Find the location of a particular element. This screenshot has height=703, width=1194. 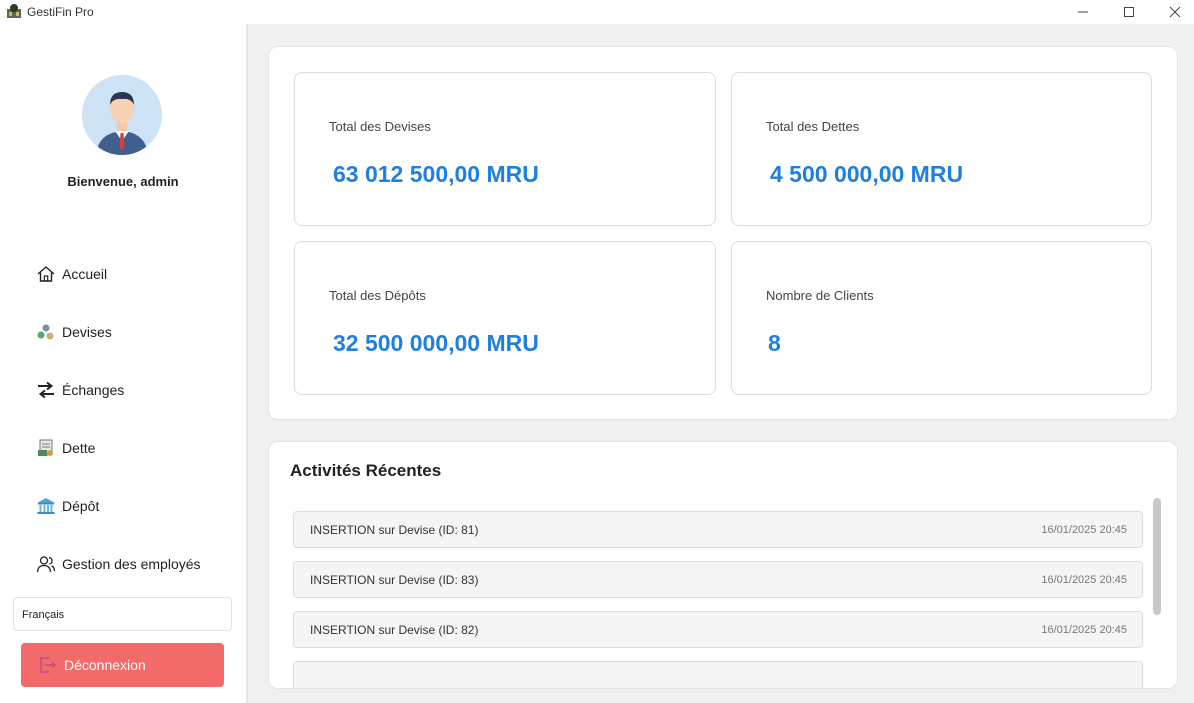

nav-label-echanges: Échanges is located at coordinates (93, 390).